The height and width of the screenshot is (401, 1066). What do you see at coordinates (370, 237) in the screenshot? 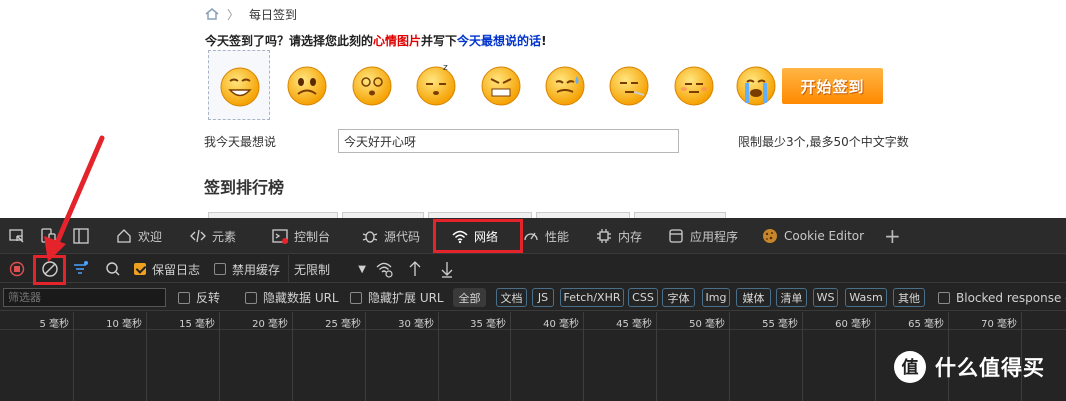
I see `bug-icon` at bounding box center [370, 237].